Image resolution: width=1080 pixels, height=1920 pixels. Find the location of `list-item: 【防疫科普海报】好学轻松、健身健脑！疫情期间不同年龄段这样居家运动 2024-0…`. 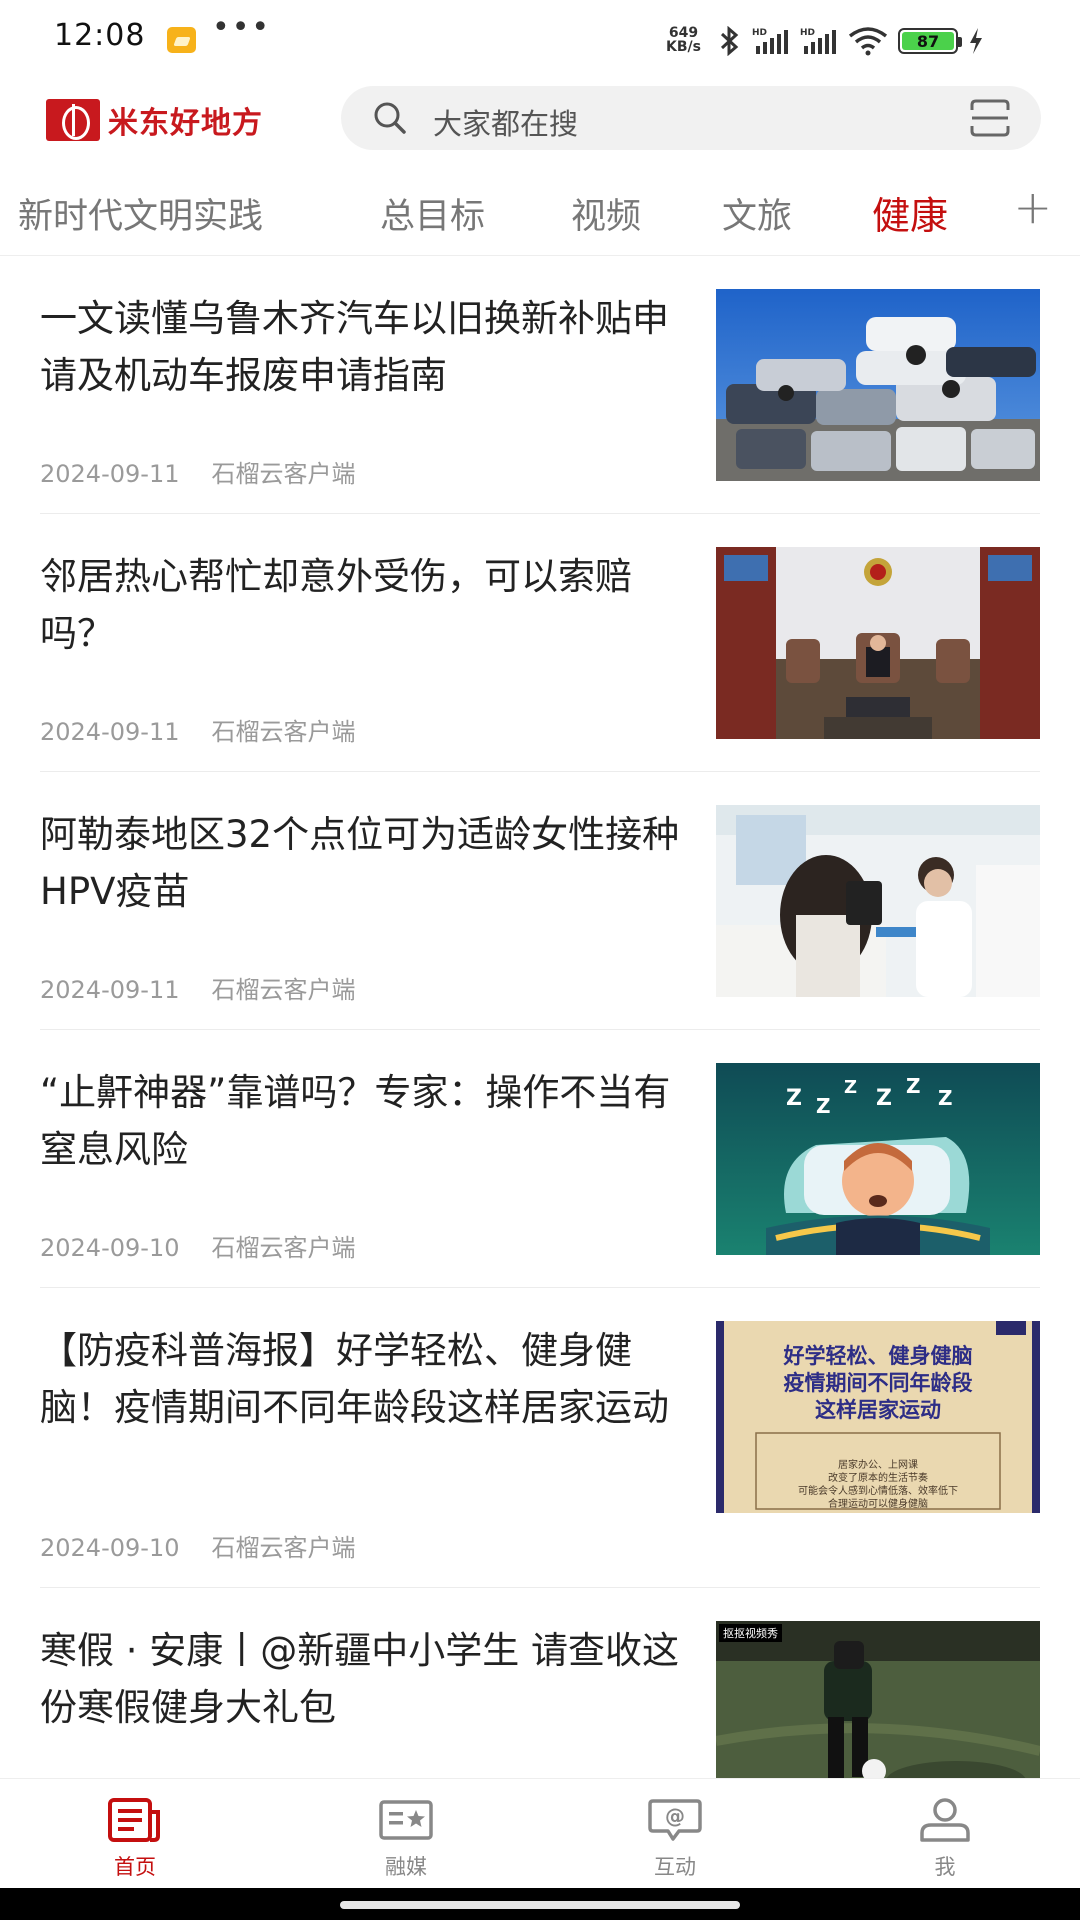

list-item: 【防疫科普海报】好学轻松、健身健脑！疫情期间不同年龄段这样居家运动 2024-0… is located at coordinates (540, 1438).